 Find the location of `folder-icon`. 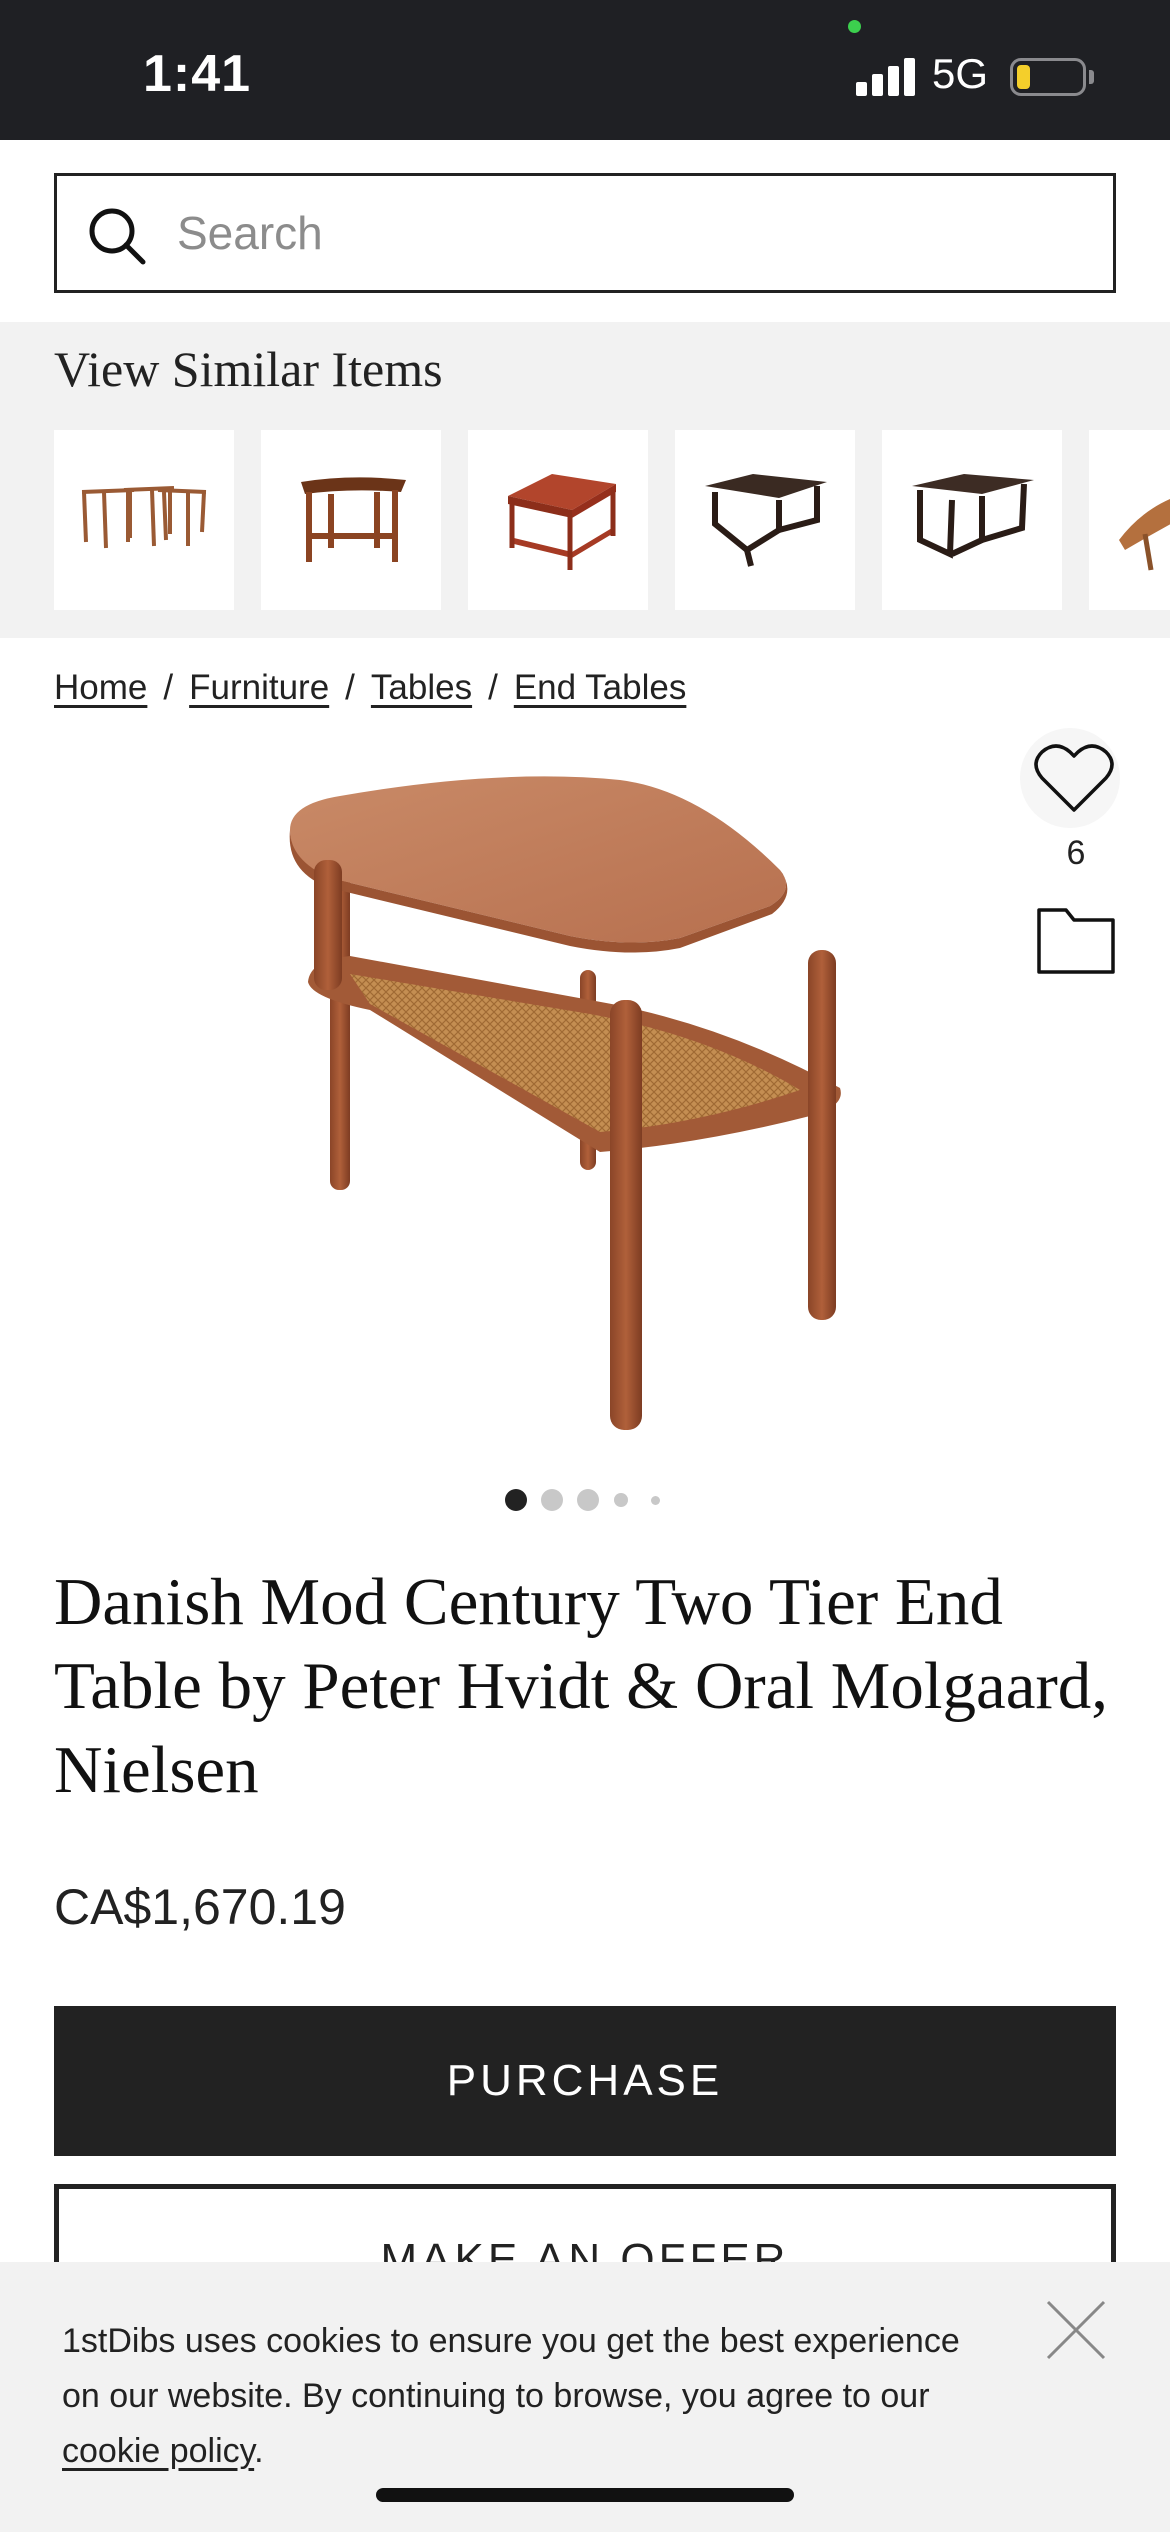

folder-icon is located at coordinates (1076, 941).